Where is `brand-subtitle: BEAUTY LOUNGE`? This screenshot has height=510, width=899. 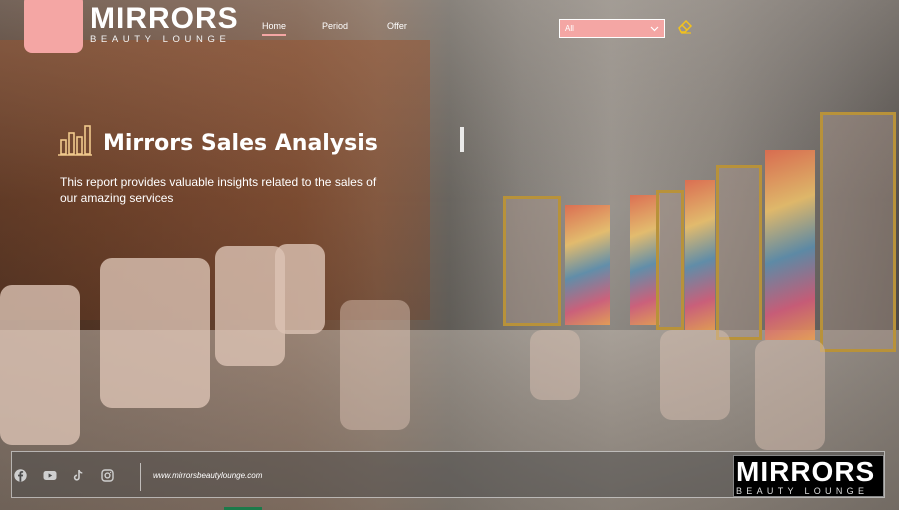
brand-subtitle: BEAUTY LOUNGE is located at coordinates (160, 39).